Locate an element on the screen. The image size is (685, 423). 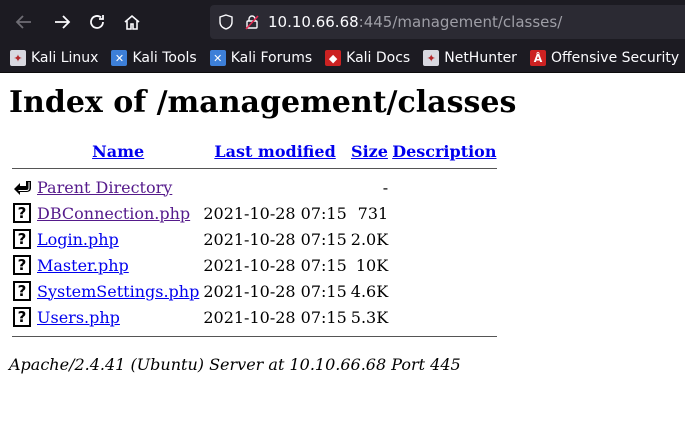
header-row: Name Last modified Size Description is located at coordinates (254, 151).